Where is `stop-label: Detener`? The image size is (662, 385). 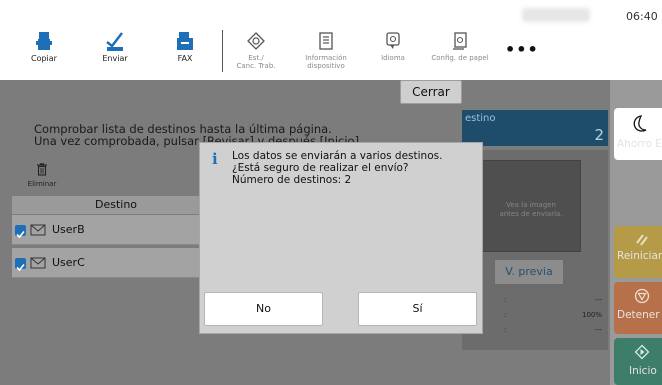
stop-label: Detener is located at coordinates (638, 315).